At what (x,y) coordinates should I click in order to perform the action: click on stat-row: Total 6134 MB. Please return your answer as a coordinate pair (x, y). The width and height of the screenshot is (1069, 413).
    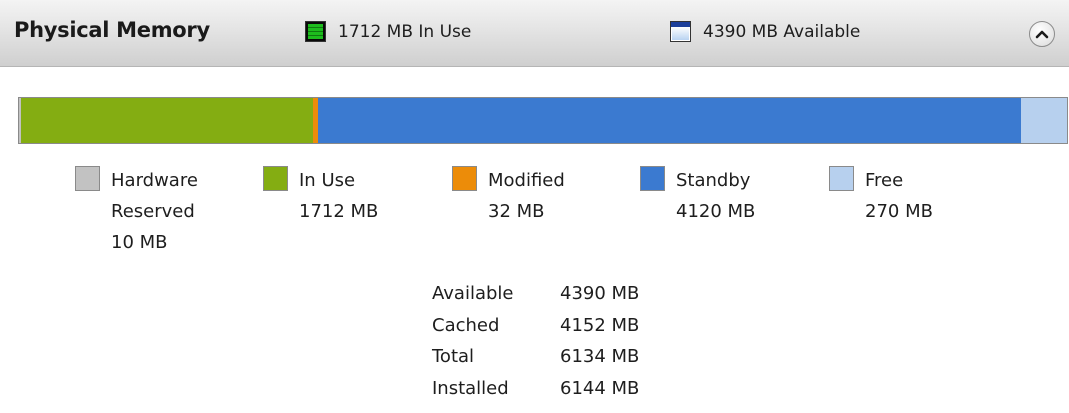
    Looking at the image, I should click on (535, 357).